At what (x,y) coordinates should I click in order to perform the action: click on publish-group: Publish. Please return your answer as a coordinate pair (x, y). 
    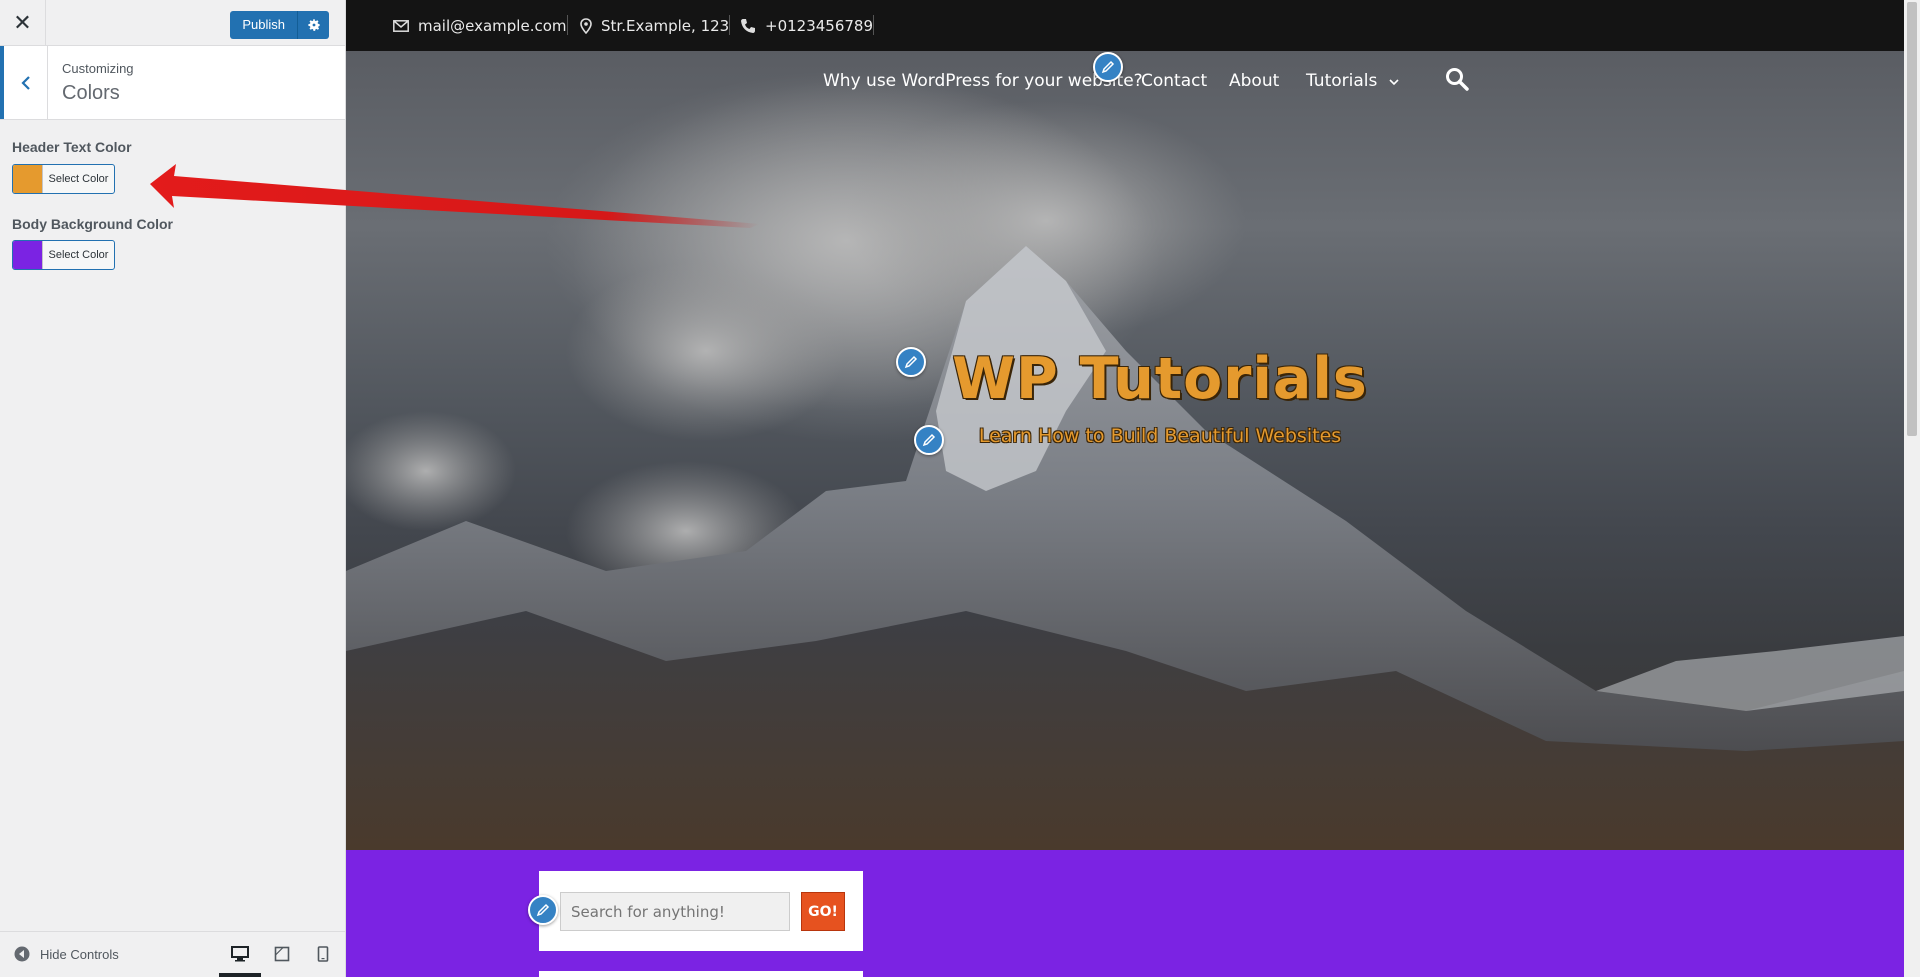
    Looking at the image, I should click on (279, 25).